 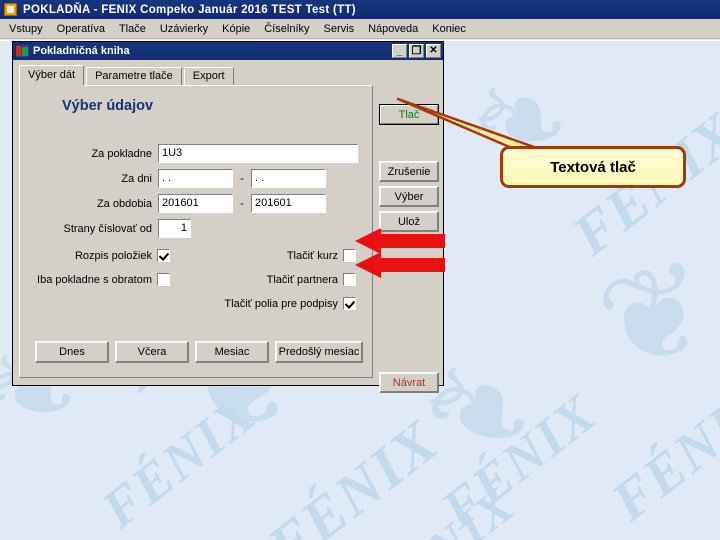 I want to click on tab-label: Export, so click(x=208, y=76).